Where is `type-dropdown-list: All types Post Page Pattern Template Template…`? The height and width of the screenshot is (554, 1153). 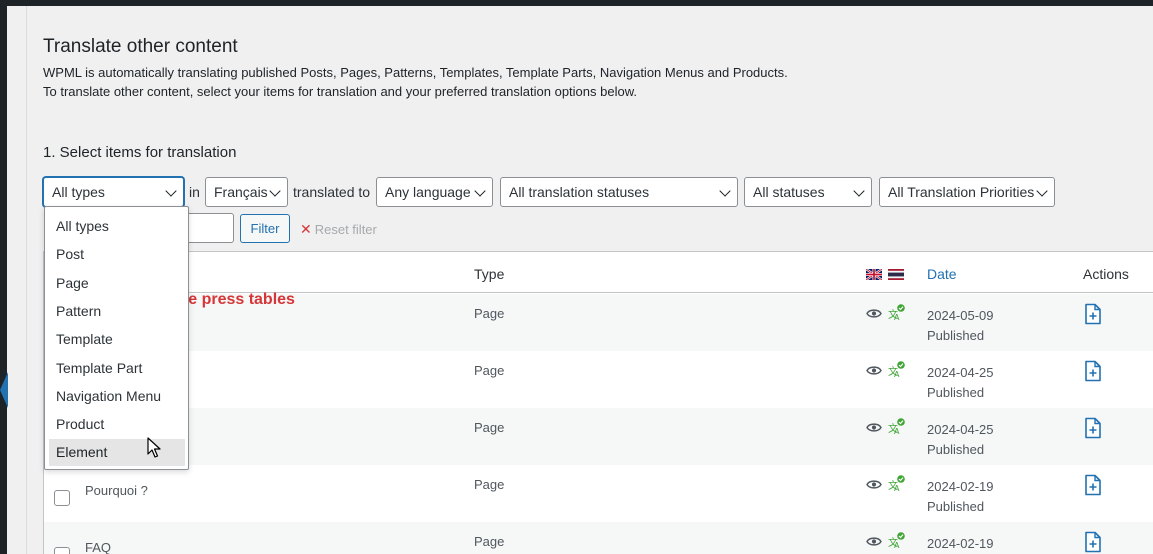
type-dropdown-list: All types Post Page Pattern Template Template… is located at coordinates (116, 338).